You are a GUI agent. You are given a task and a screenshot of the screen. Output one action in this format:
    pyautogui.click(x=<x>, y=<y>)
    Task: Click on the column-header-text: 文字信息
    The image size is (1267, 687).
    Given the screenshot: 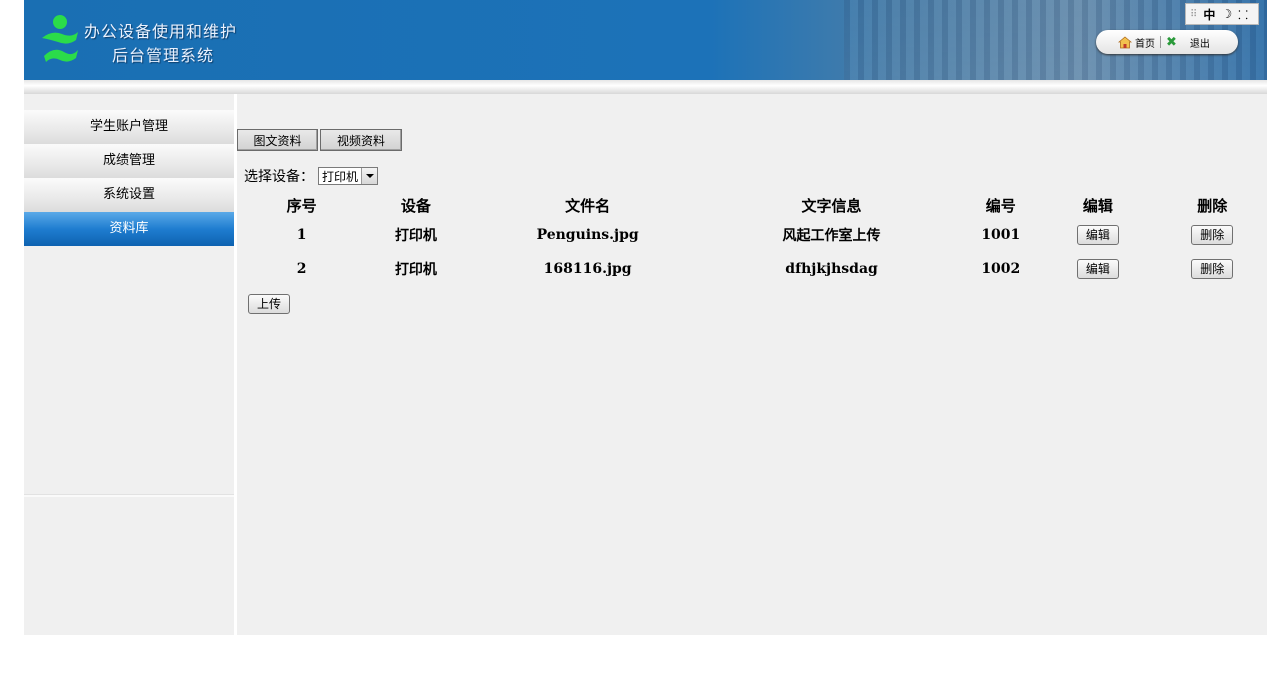 What is the action you would take?
    pyautogui.click(x=831, y=205)
    